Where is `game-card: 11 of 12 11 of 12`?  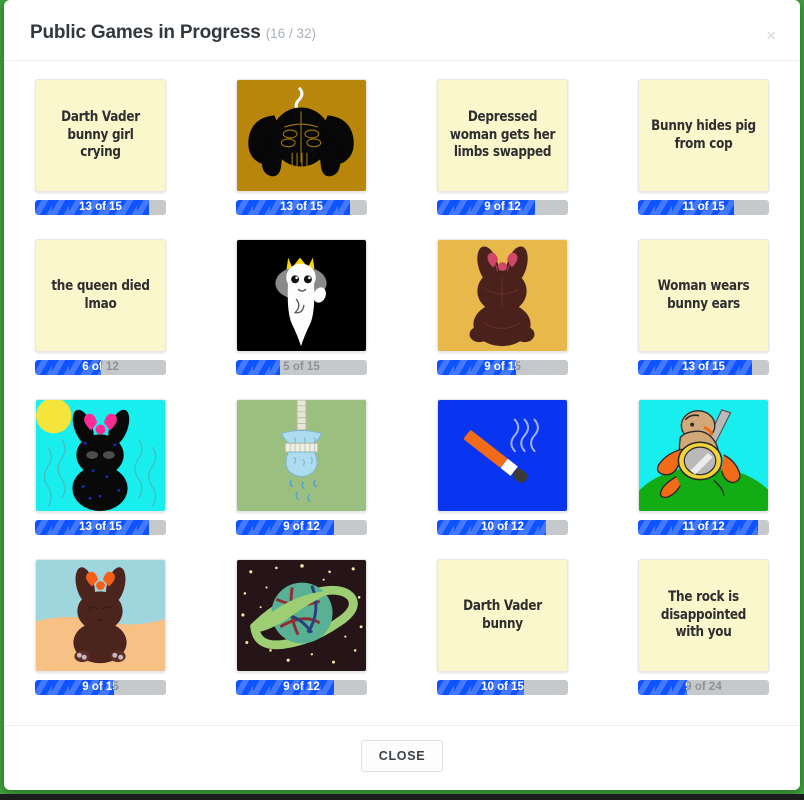 game-card: 11 of 12 11 of 12 is located at coordinates (703, 479).